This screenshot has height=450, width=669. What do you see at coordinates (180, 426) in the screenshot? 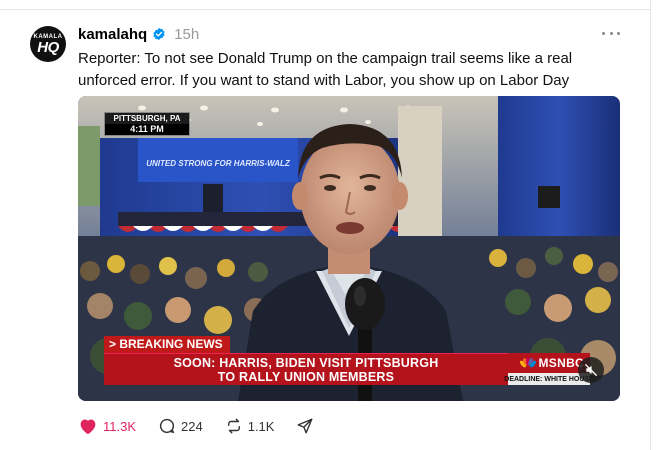
I see `reply-button: 224` at bounding box center [180, 426].